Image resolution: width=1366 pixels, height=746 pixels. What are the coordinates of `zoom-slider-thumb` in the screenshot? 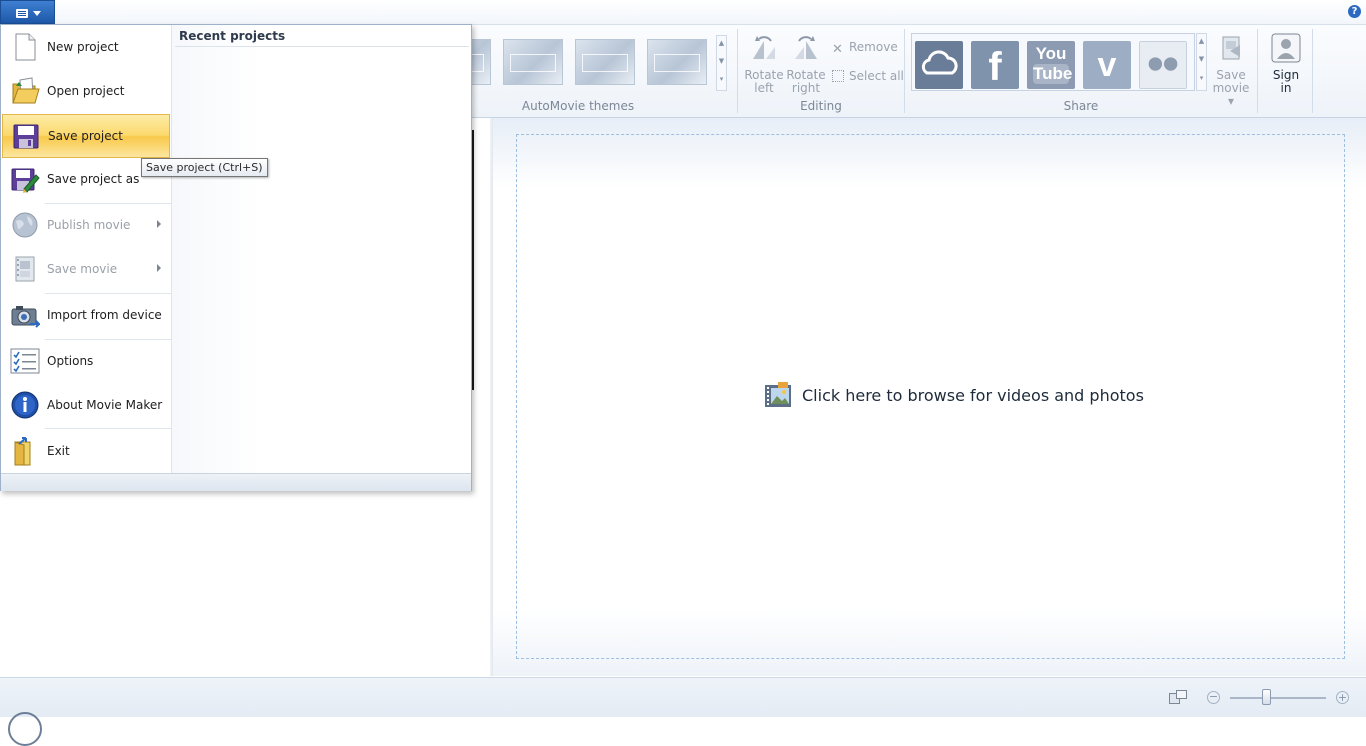 It's located at (1266, 697).